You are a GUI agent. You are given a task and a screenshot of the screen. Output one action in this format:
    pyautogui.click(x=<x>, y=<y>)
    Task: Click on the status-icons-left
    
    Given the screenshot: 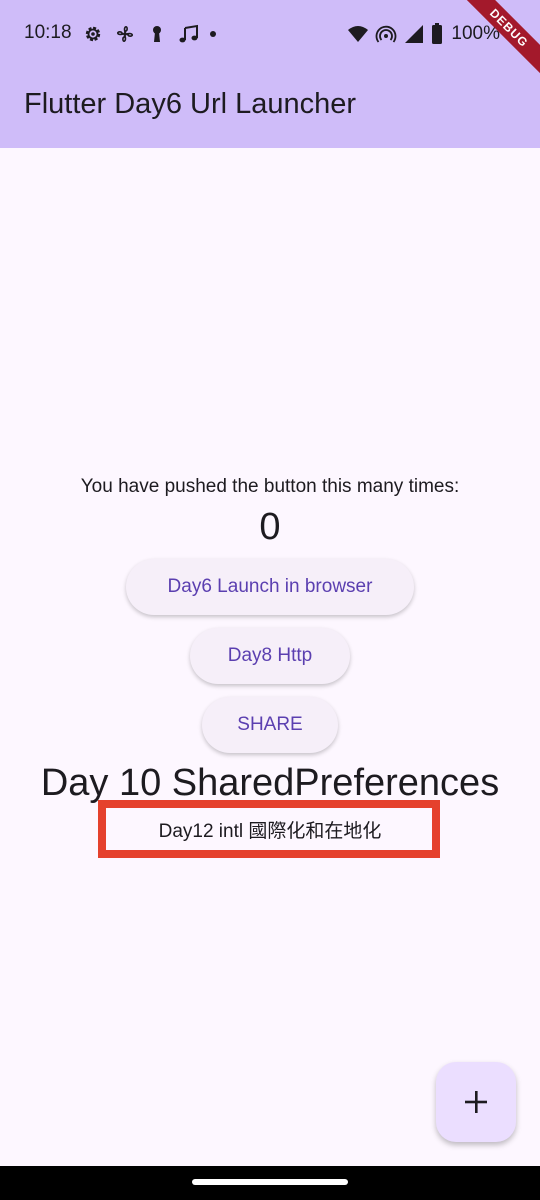 What is the action you would take?
    pyautogui.click(x=149, y=34)
    